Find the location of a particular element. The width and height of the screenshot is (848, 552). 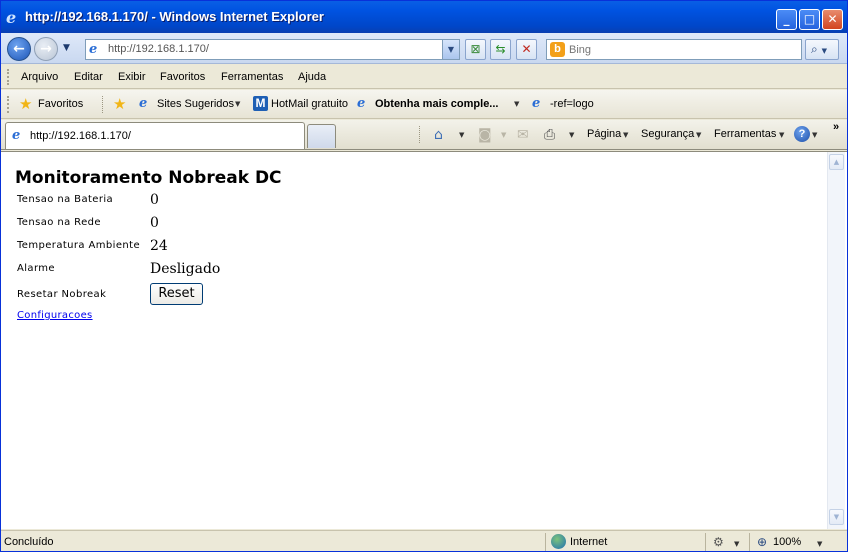

msn-icon: M is located at coordinates (260, 103).